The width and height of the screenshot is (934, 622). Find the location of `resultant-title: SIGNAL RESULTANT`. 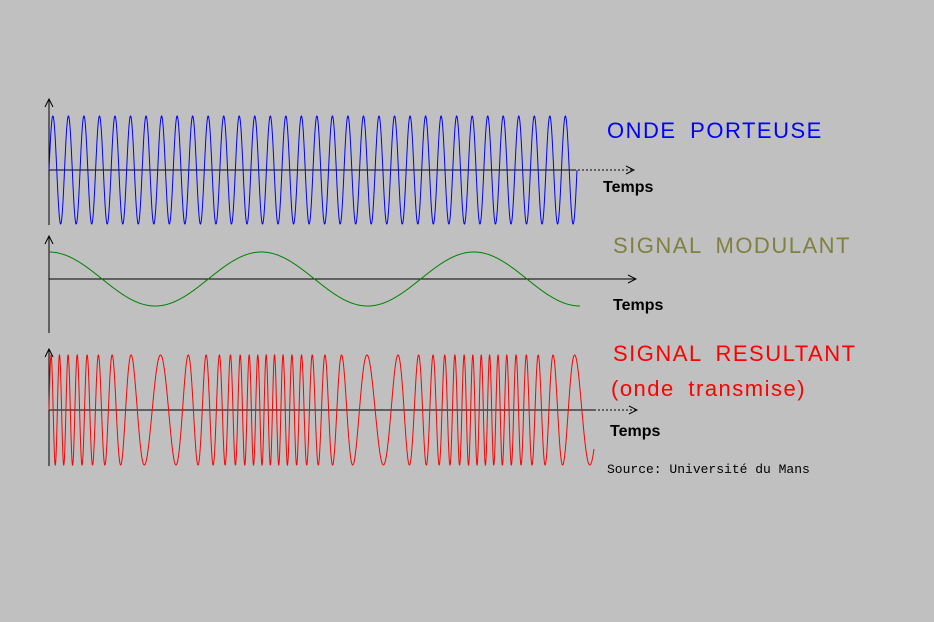

resultant-title: SIGNAL RESULTANT is located at coordinates (735, 353).